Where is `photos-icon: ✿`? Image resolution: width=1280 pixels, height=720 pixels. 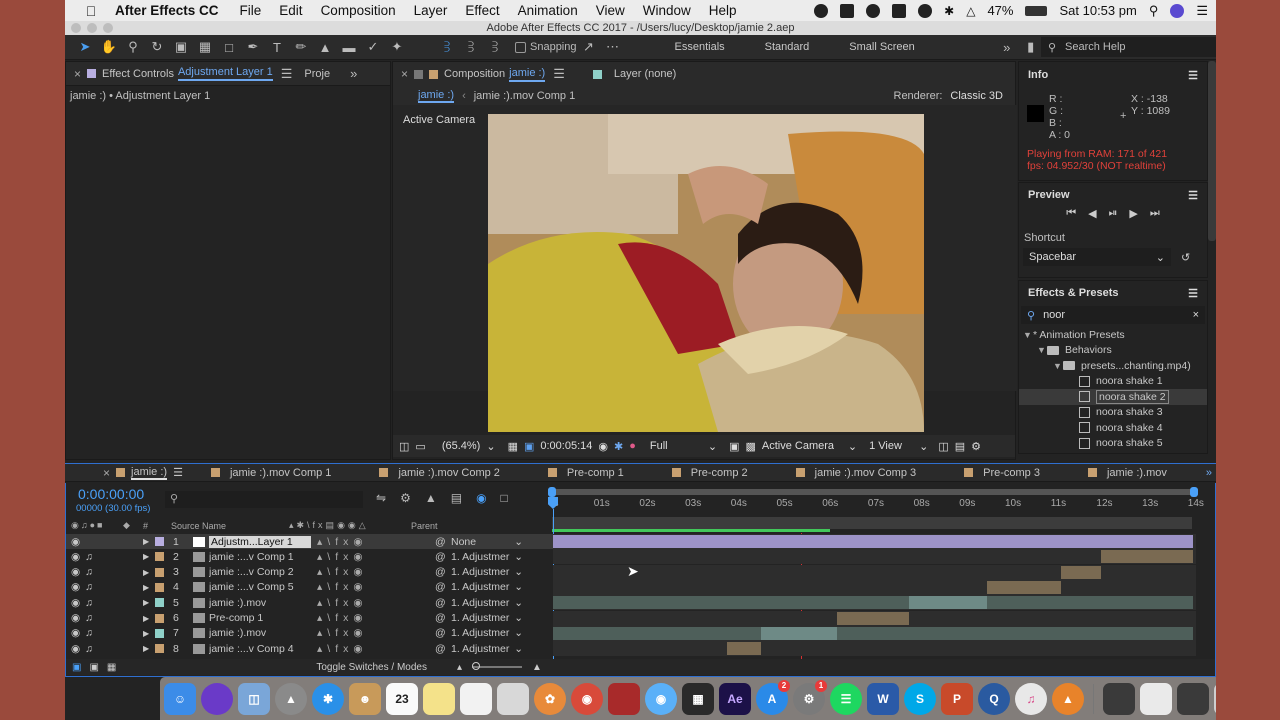
photos-icon: ✿ is located at coordinates (550, 698).